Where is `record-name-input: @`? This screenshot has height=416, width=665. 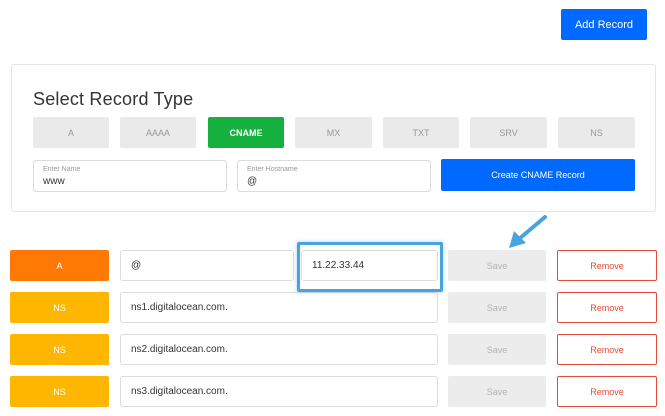
record-name-input: @ is located at coordinates (207, 265).